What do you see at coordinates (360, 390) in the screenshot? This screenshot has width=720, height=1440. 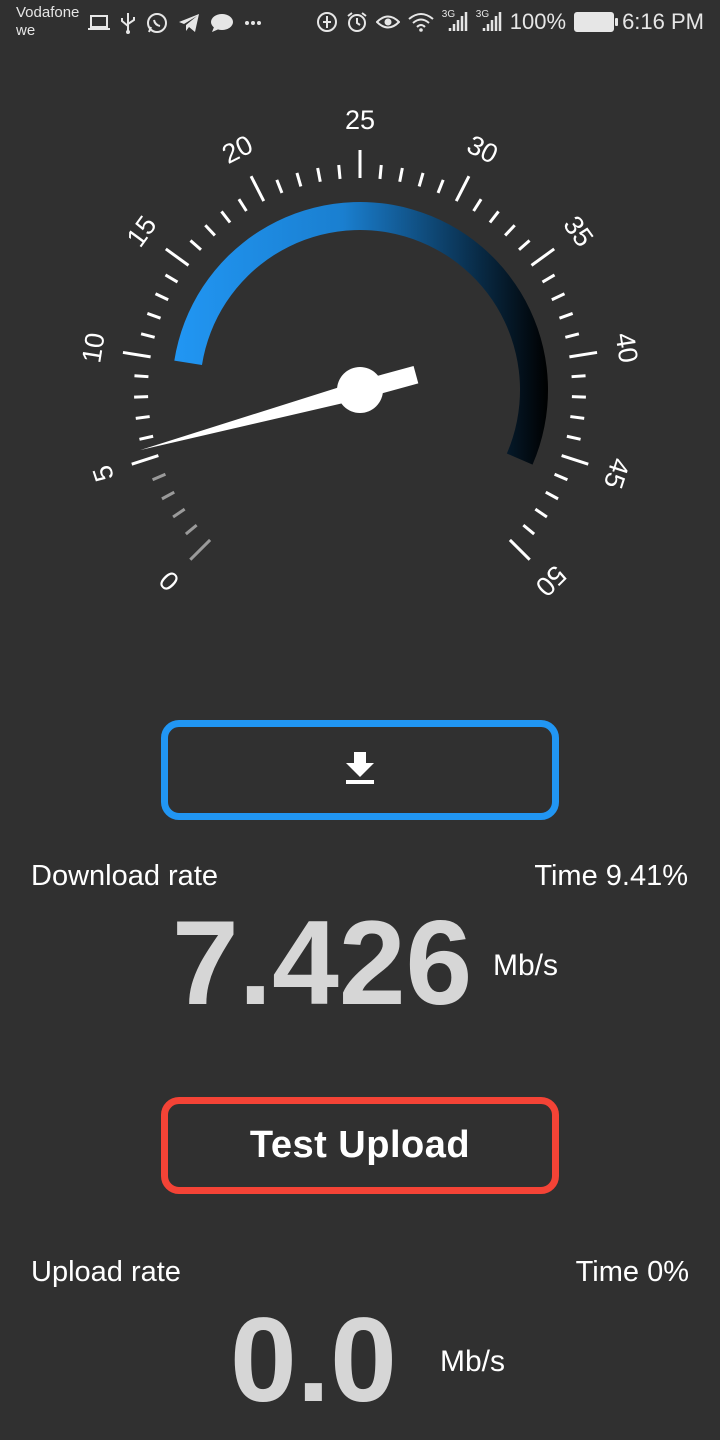 I see `needle-hub` at bounding box center [360, 390].